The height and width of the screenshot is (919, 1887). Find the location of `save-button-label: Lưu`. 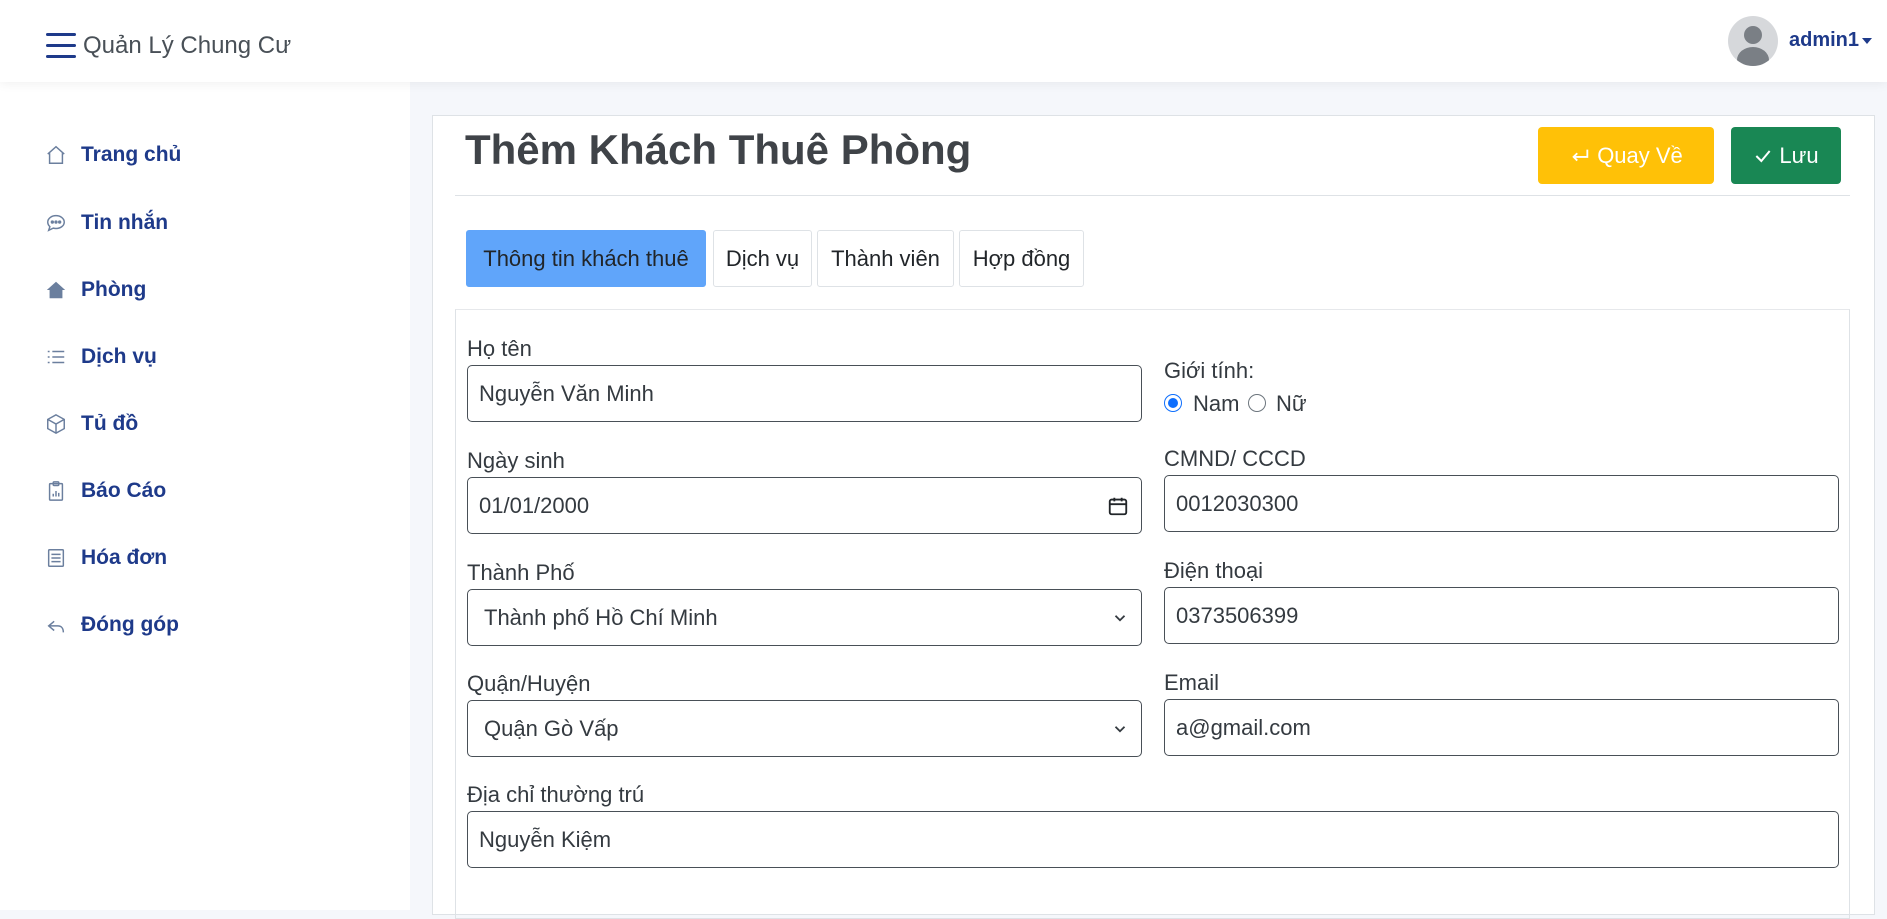

save-button-label: Lưu is located at coordinates (1799, 155).